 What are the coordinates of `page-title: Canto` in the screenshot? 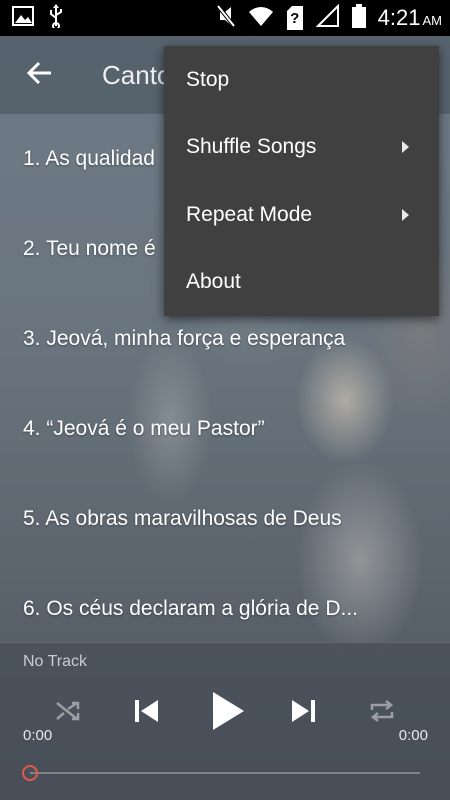 It's located at (137, 74).